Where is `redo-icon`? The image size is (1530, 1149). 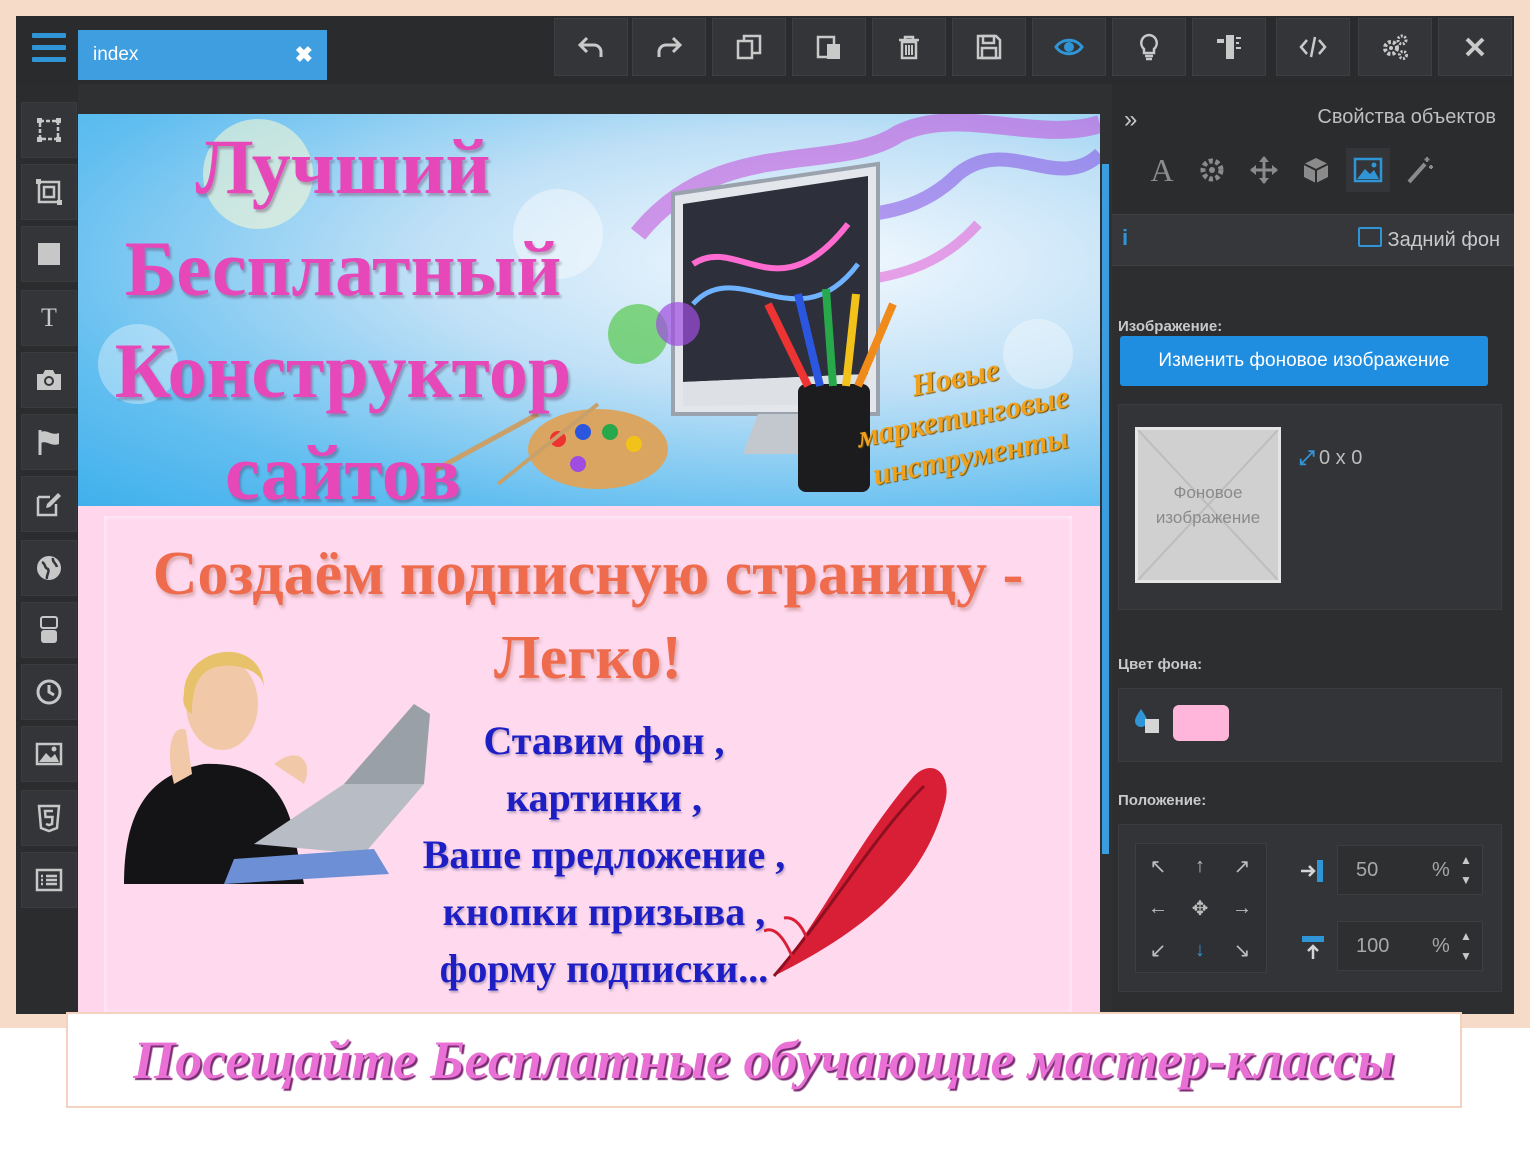 redo-icon is located at coordinates (670, 46).